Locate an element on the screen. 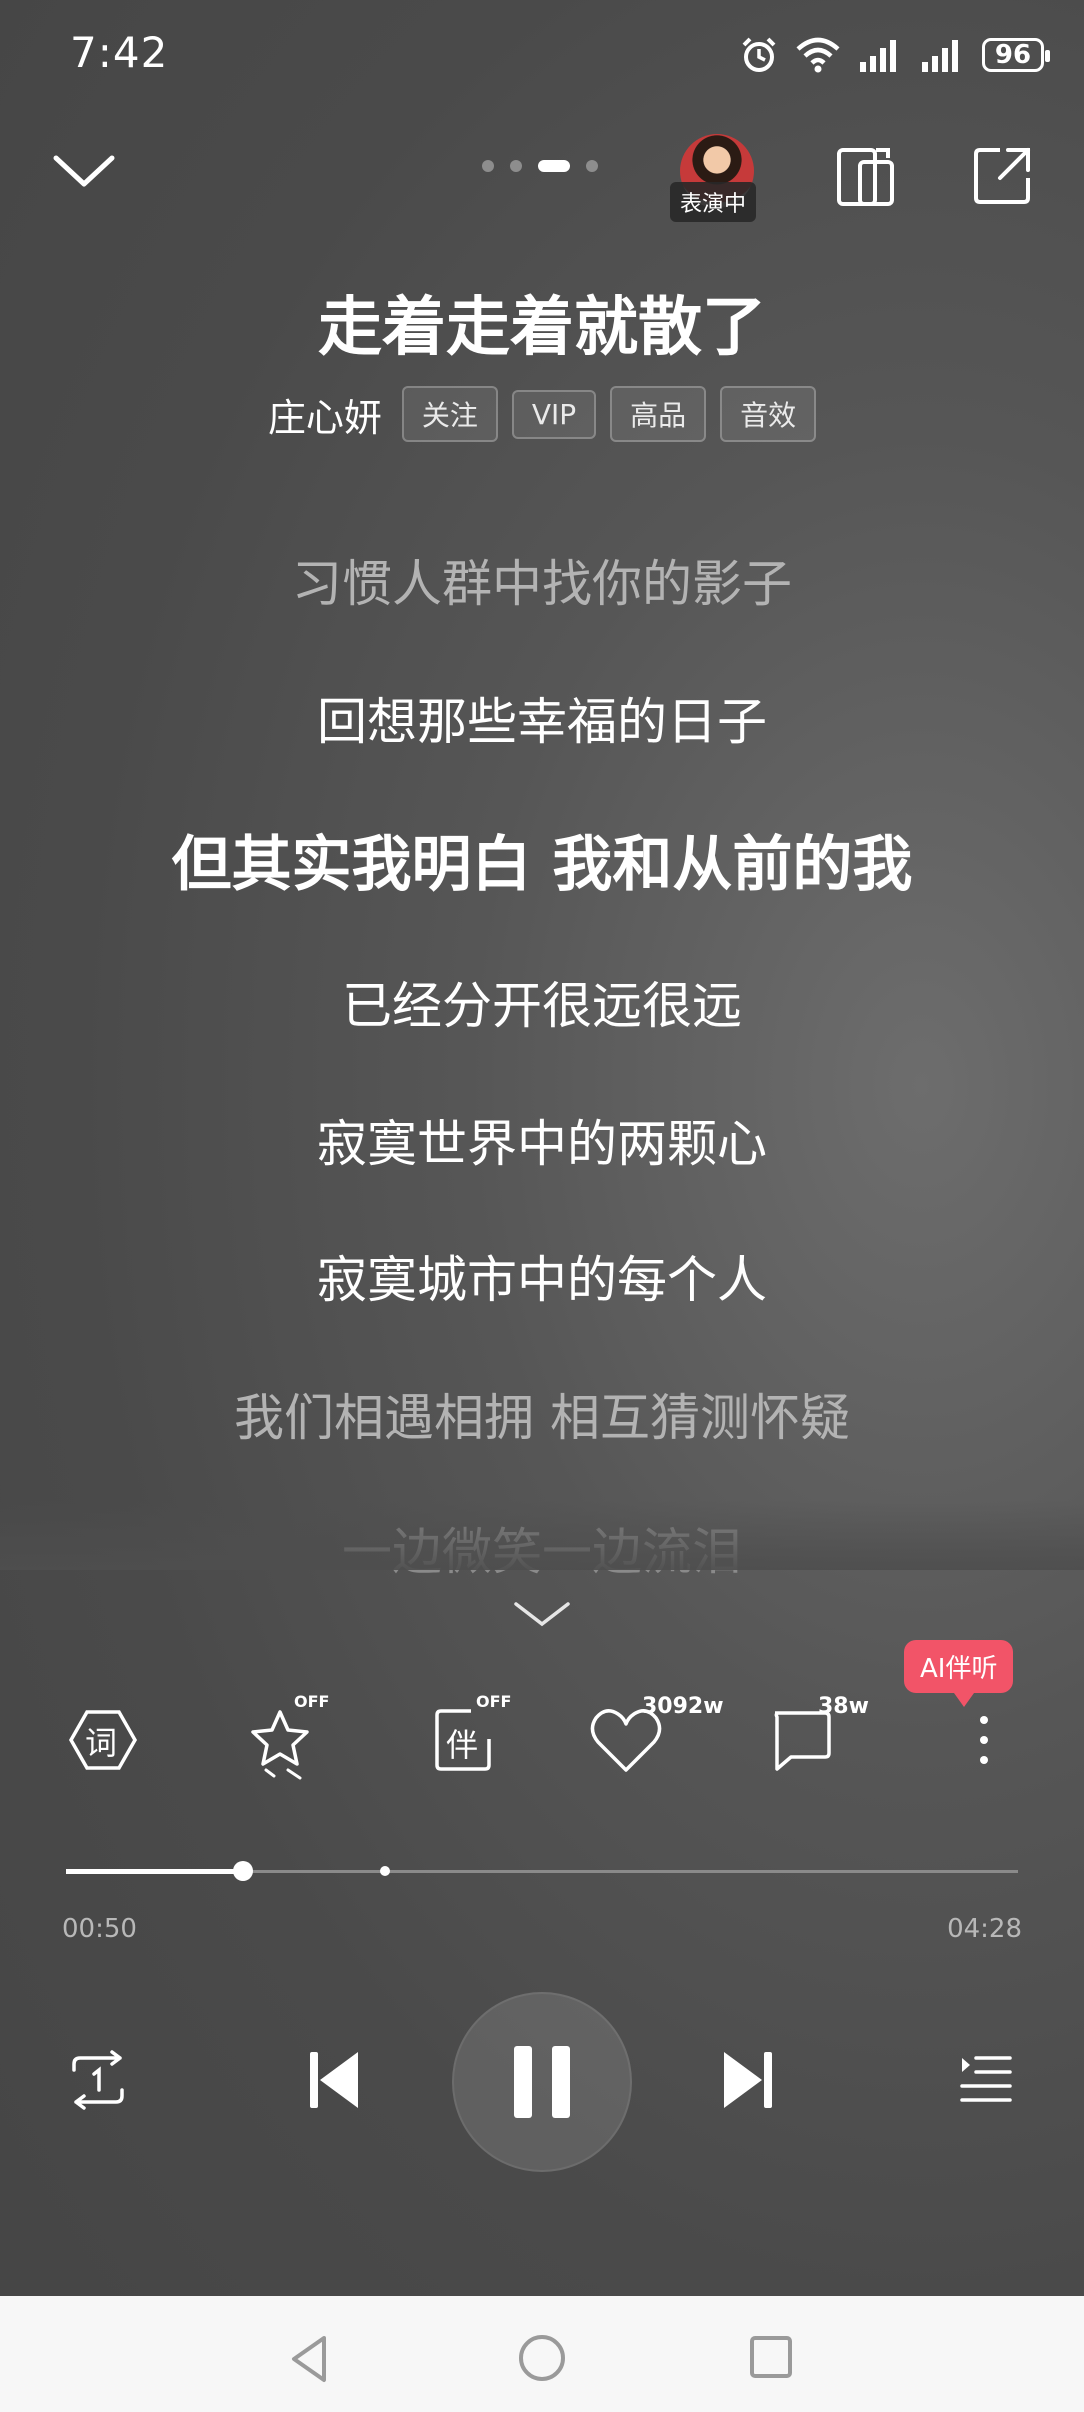 Image resolution: width=1084 pixels, height=2412 pixels. lyric-line: 已经分开很远很远 is located at coordinates (542, 1002).